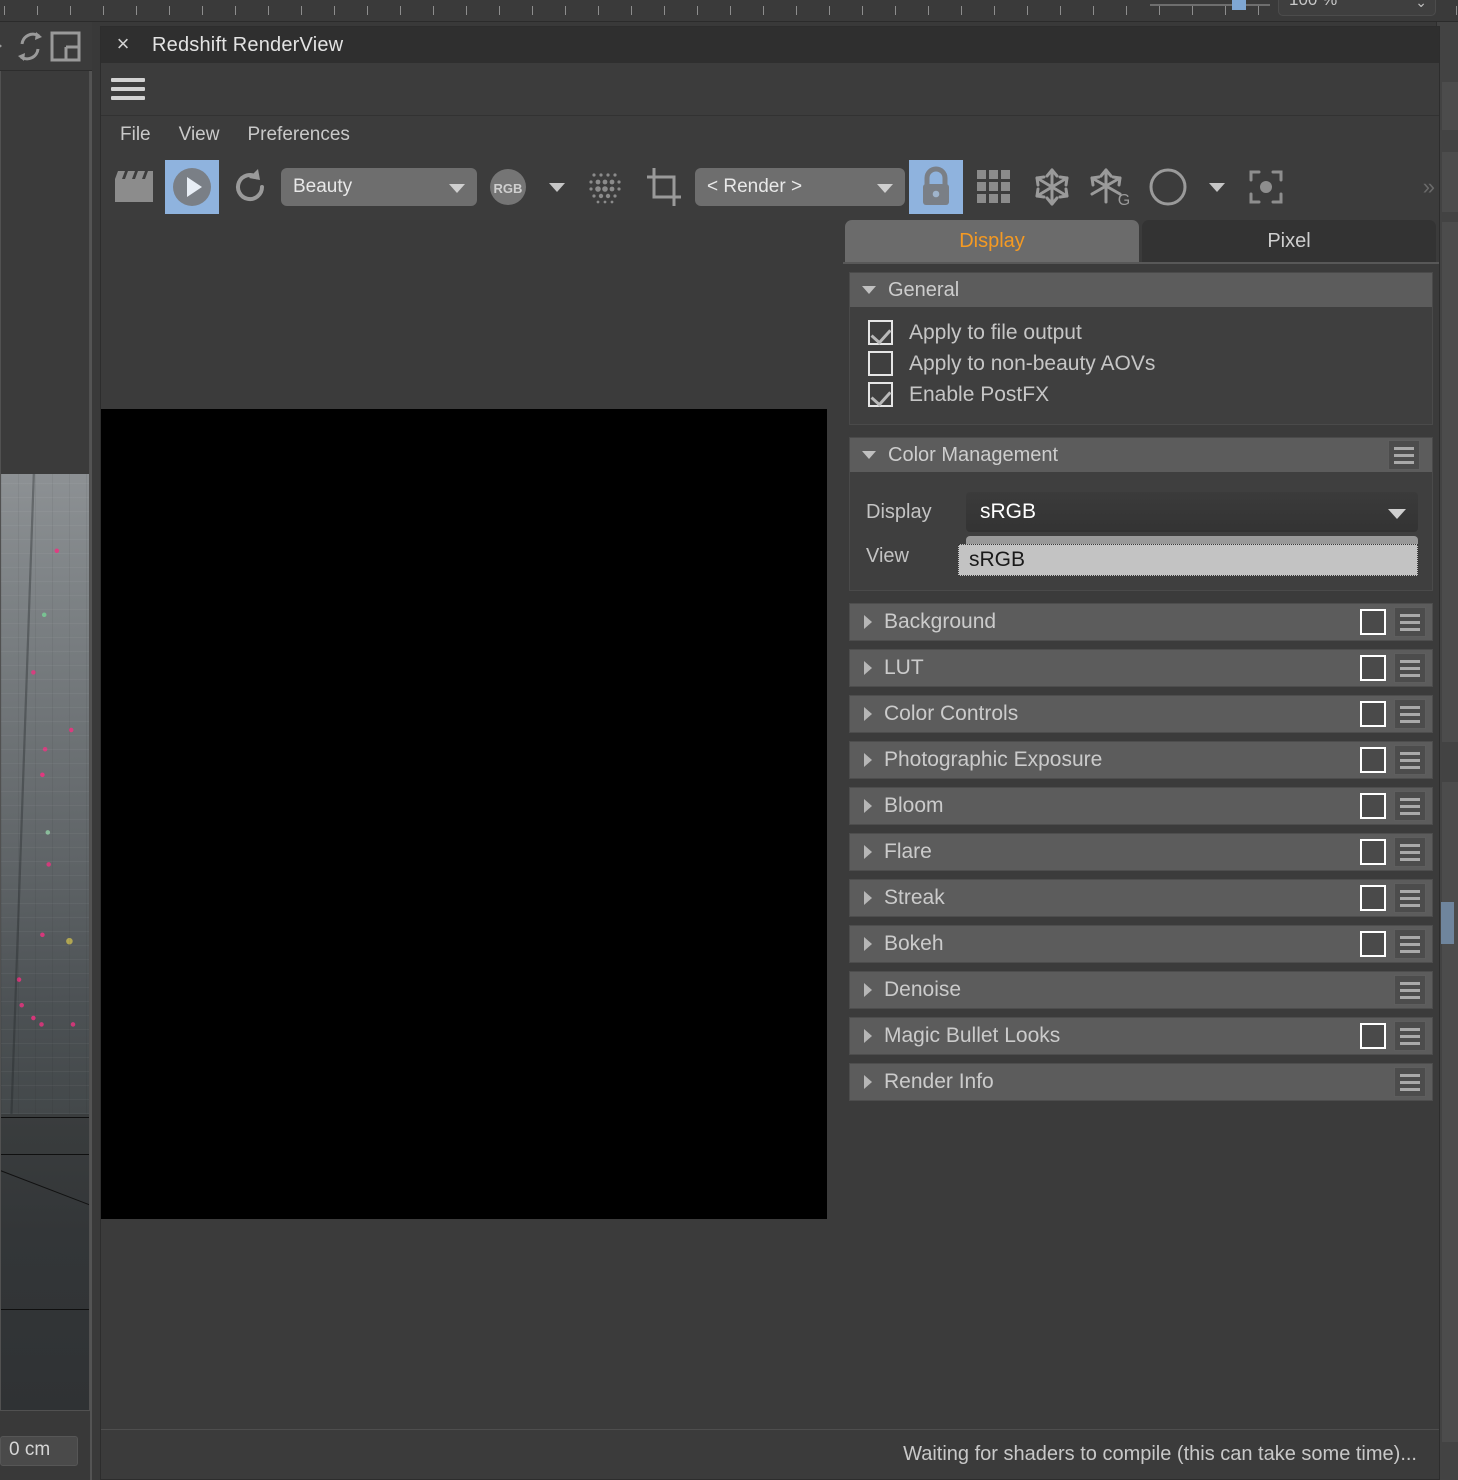 The height and width of the screenshot is (1480, 1458). What do you see at coordinates (508, 187) in the screenshot?
I see `rgb-channel-icon: RGB` at bounding box center [508, 187].